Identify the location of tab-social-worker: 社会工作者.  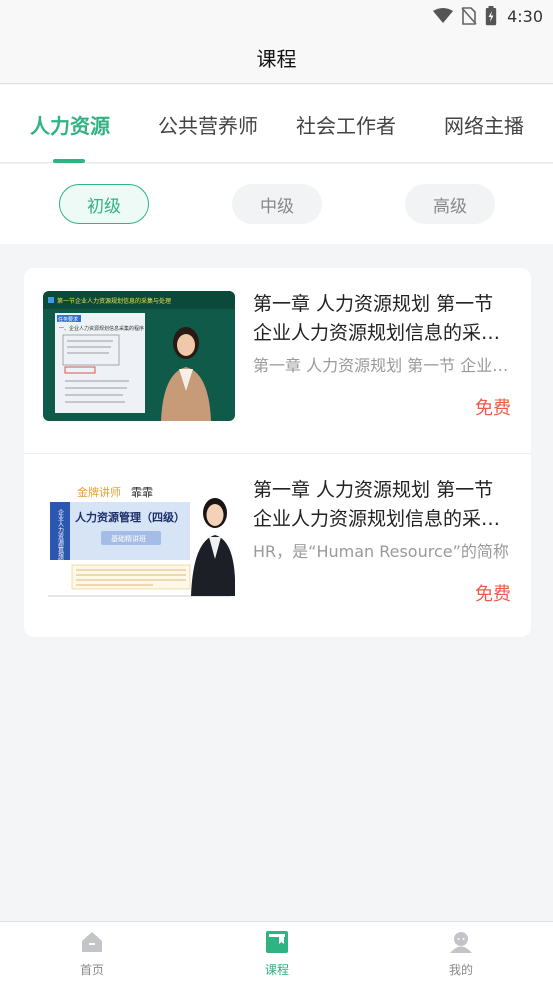
(346, 124).